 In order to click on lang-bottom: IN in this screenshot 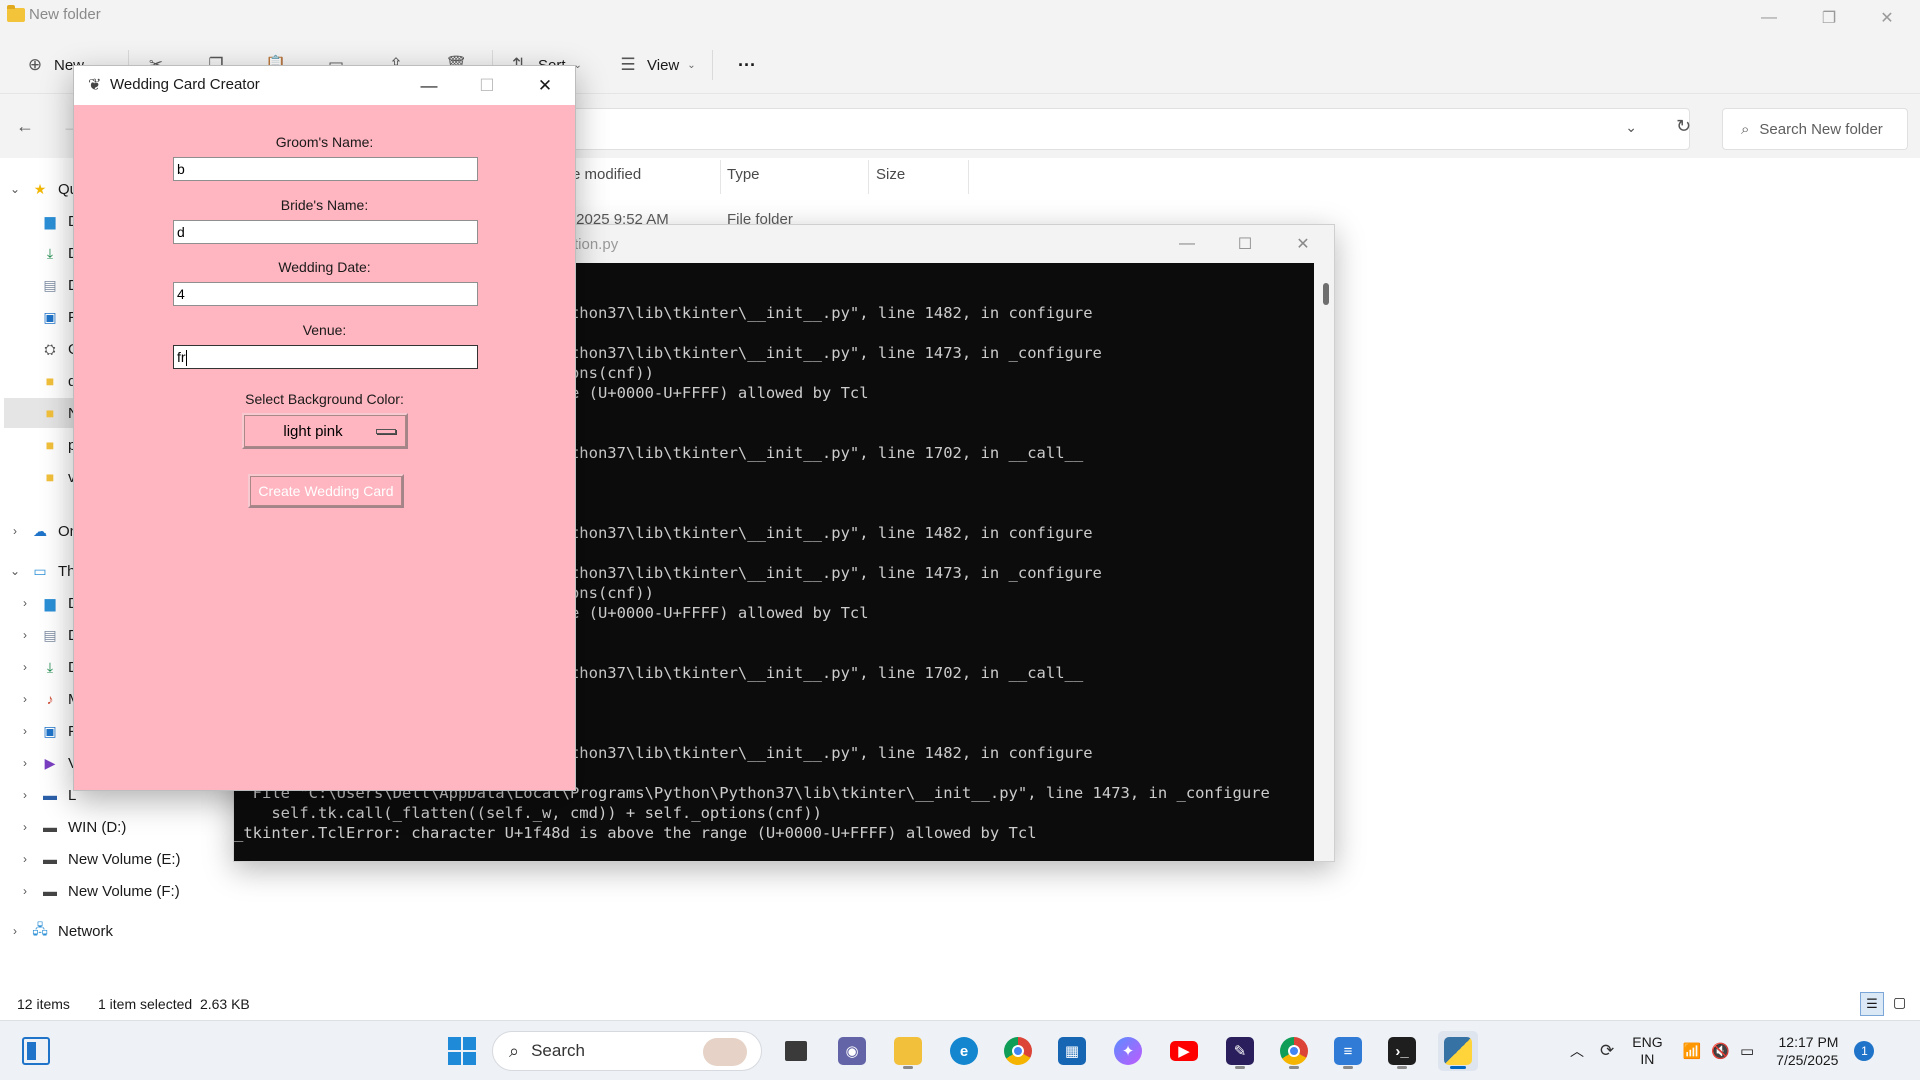, I will do `click(1647, 1059)`.